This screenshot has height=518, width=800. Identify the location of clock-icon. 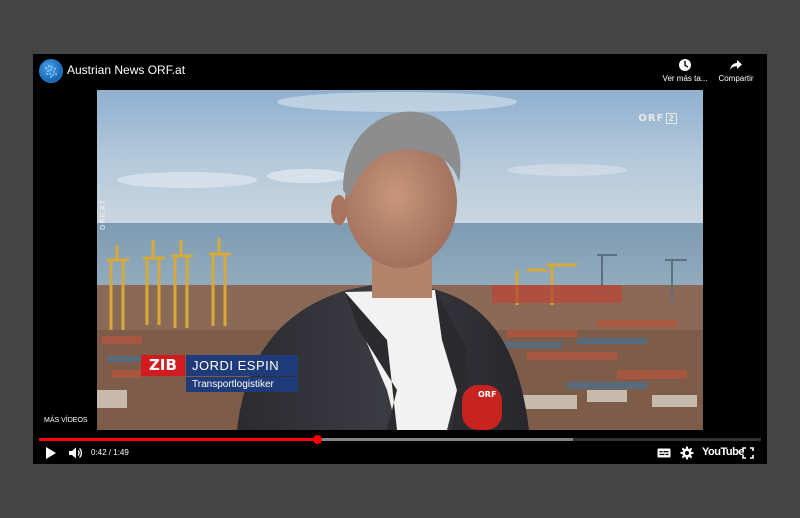
(685, 65).